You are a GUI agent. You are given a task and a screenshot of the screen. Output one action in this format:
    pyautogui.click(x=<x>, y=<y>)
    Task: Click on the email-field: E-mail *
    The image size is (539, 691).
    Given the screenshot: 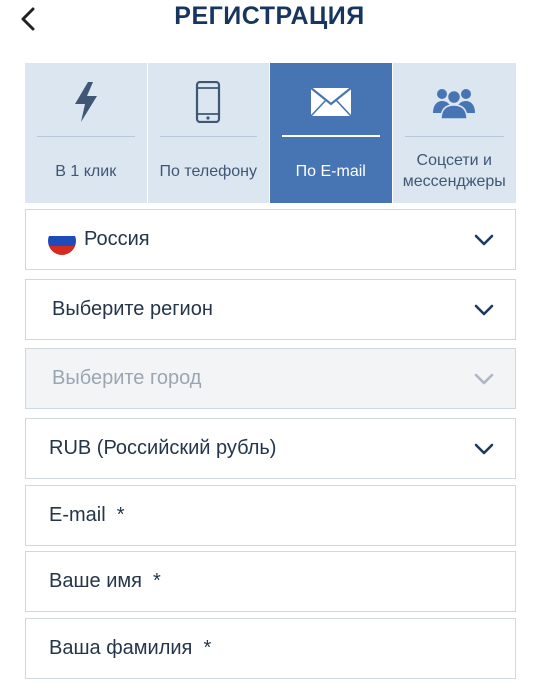 What is the action you would take?
    pyautogui.click(x=270, y=515)
    